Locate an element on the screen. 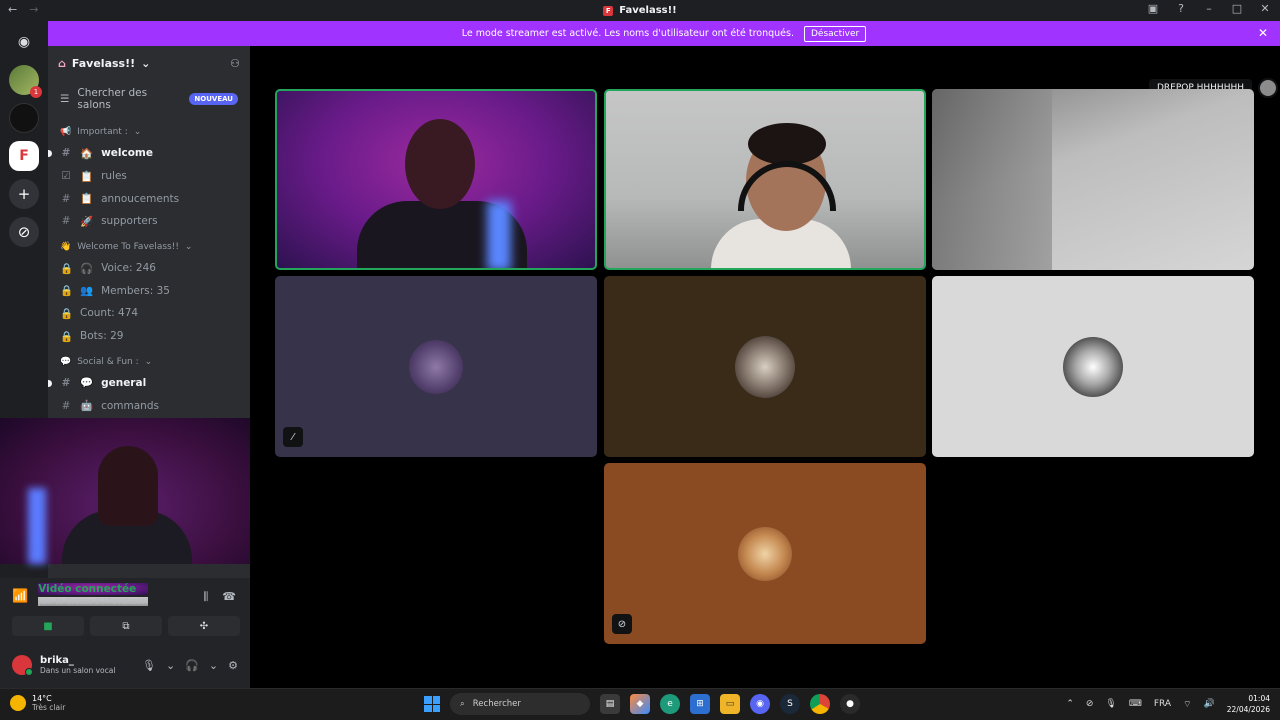  person-head is located at coordinates (440, 164).